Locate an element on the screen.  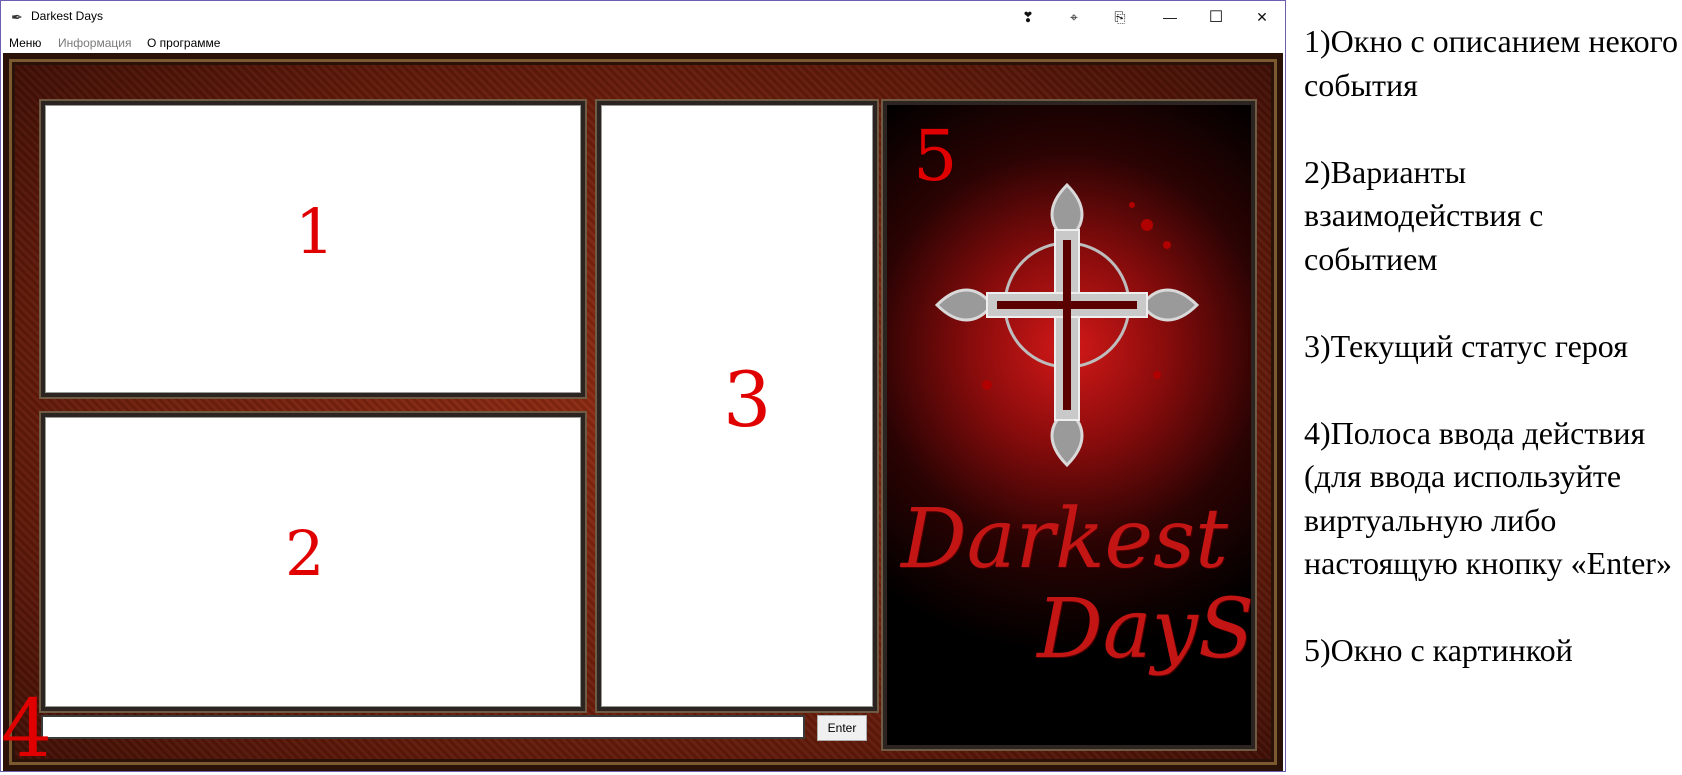
legend-item-2: 2)Варианты взаимодействия с событием is located at coordinates (1424, 215).